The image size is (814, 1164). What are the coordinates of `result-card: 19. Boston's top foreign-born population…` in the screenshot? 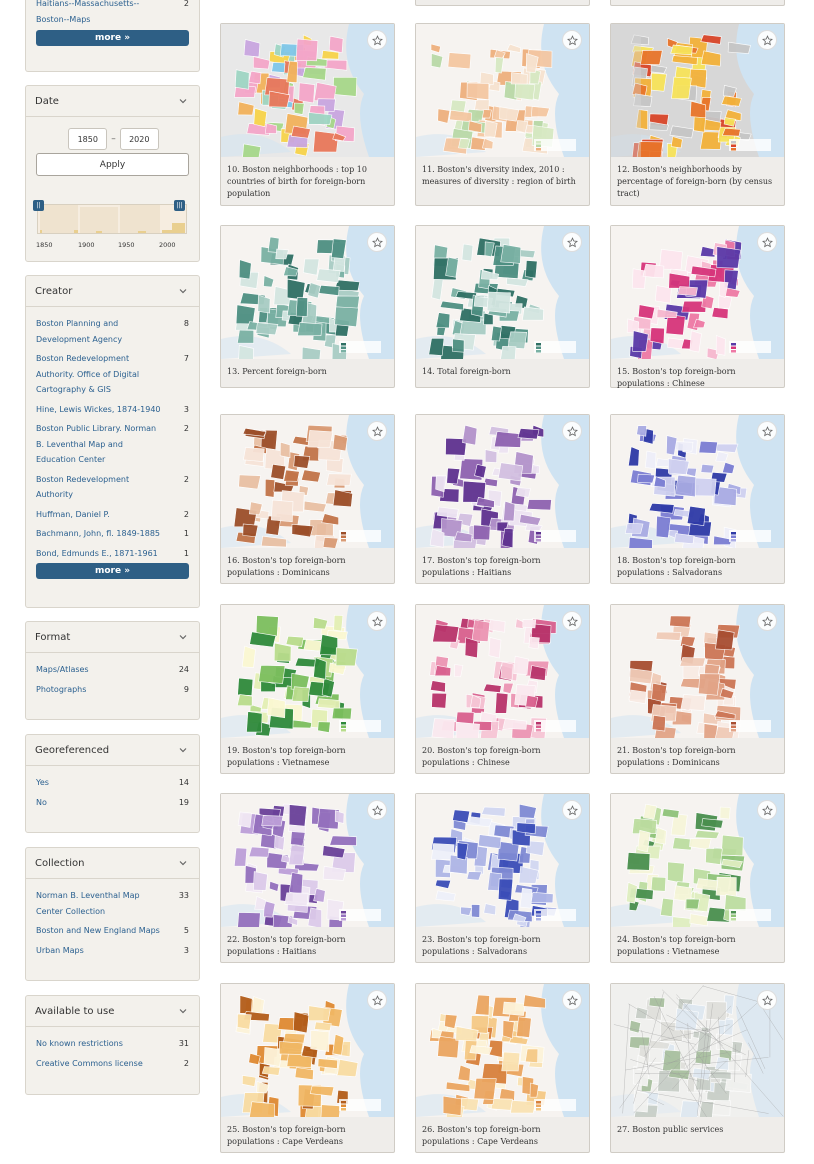 It's located at (307, 689).